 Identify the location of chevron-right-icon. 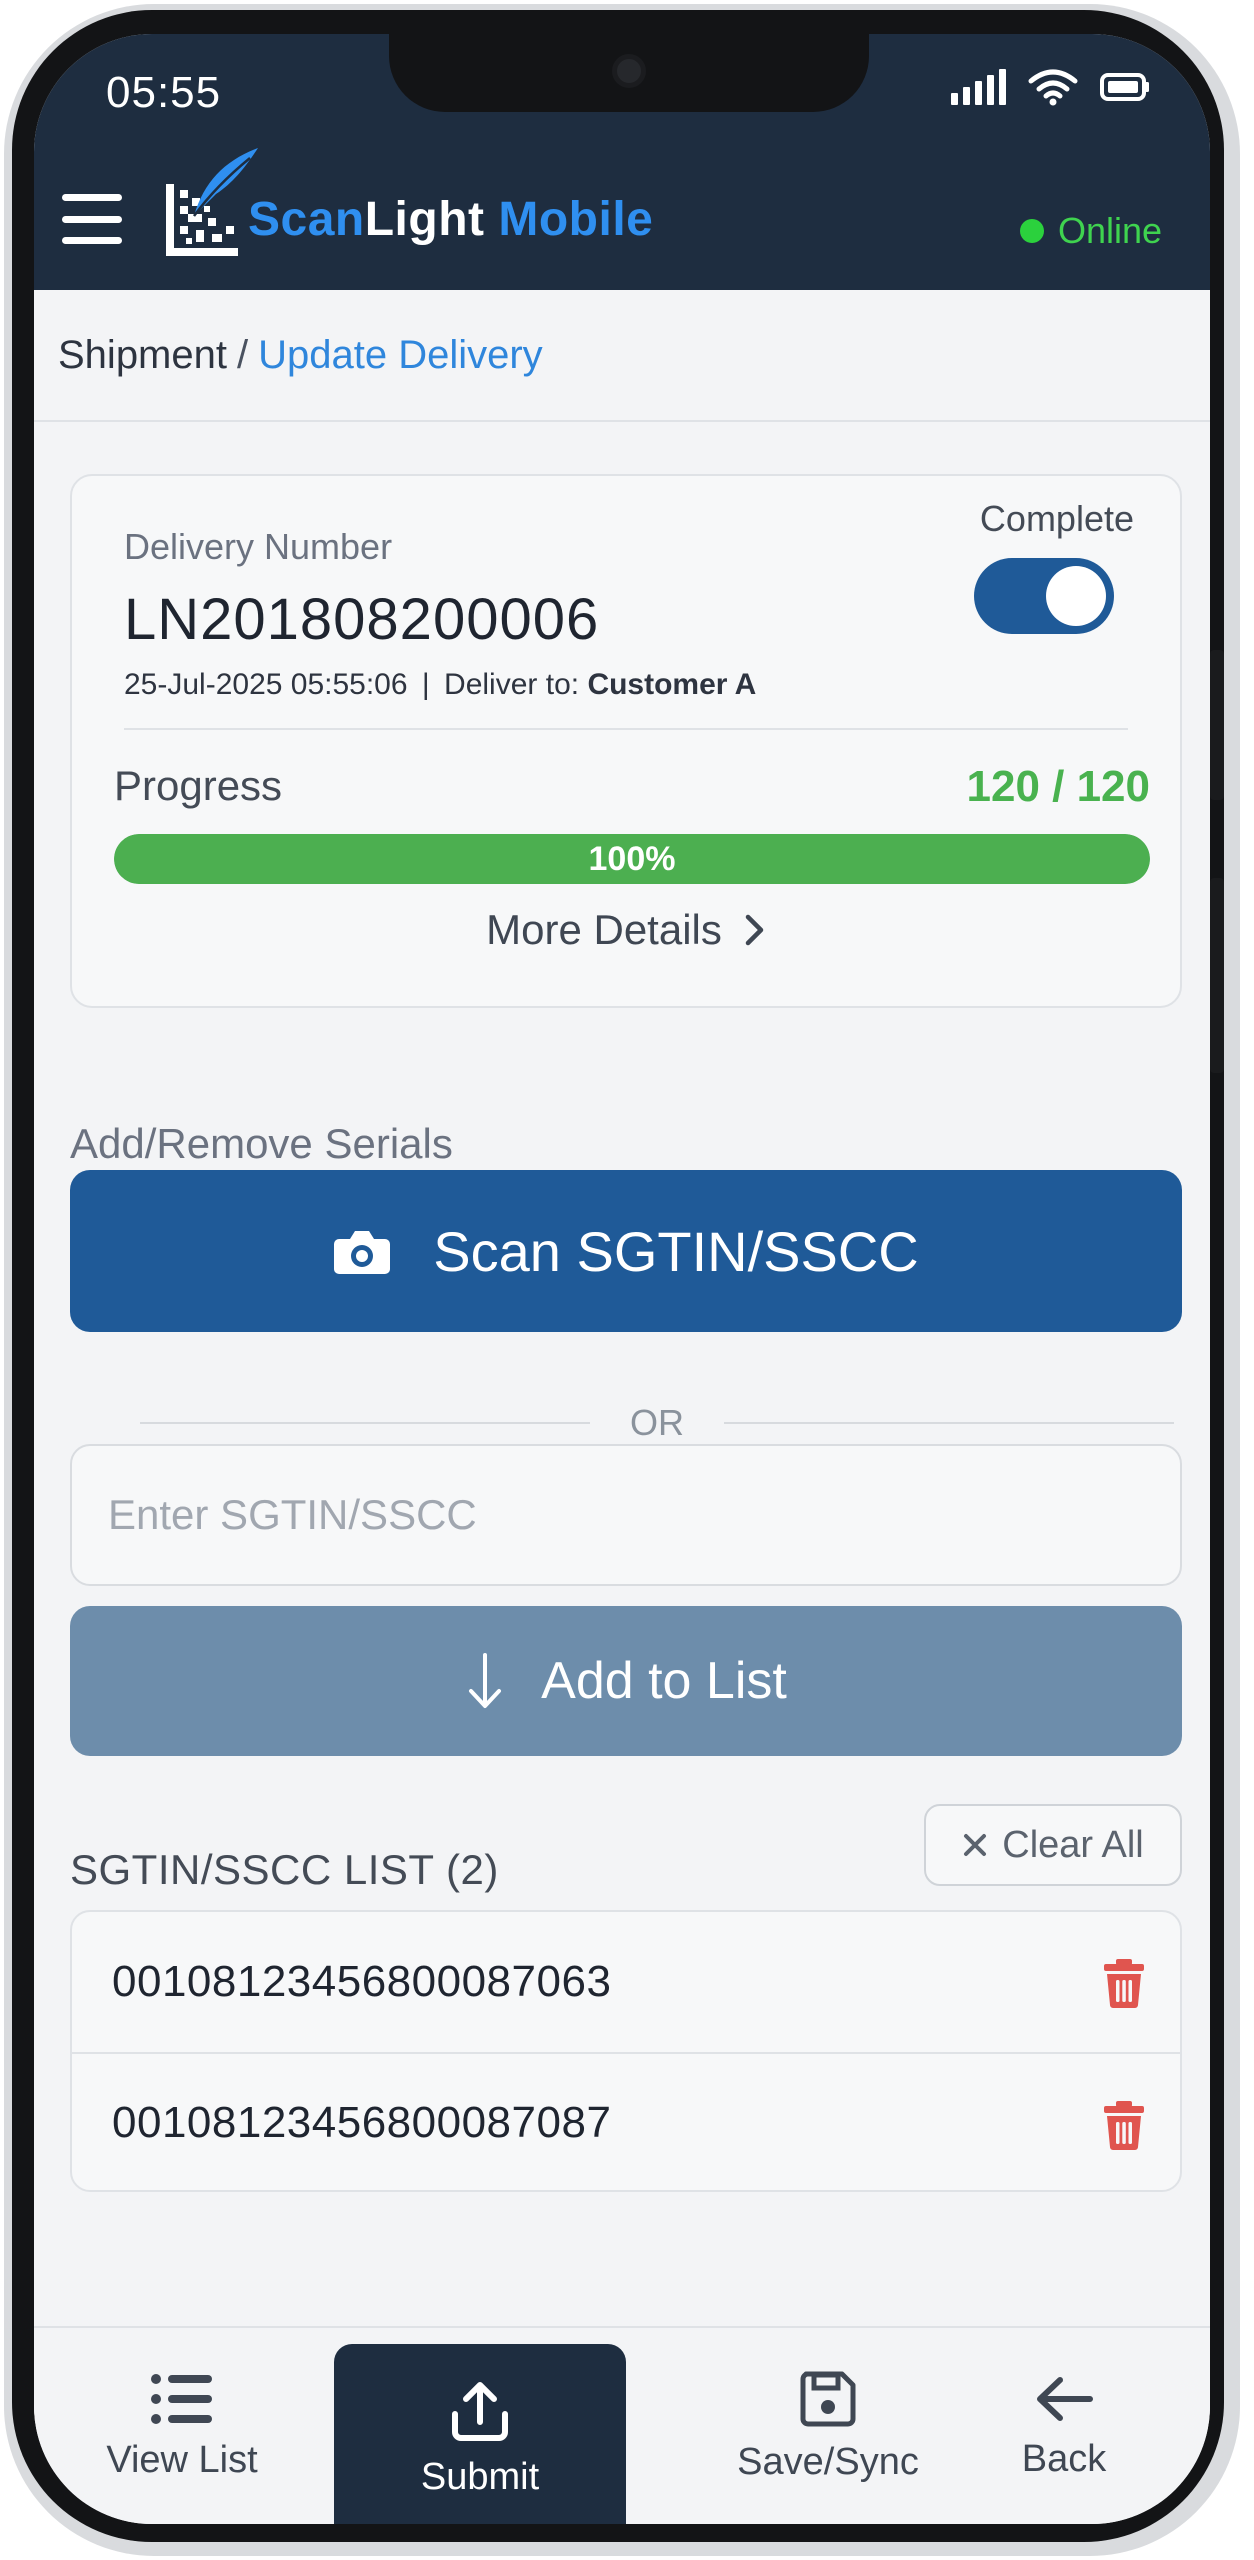
(754, 930).